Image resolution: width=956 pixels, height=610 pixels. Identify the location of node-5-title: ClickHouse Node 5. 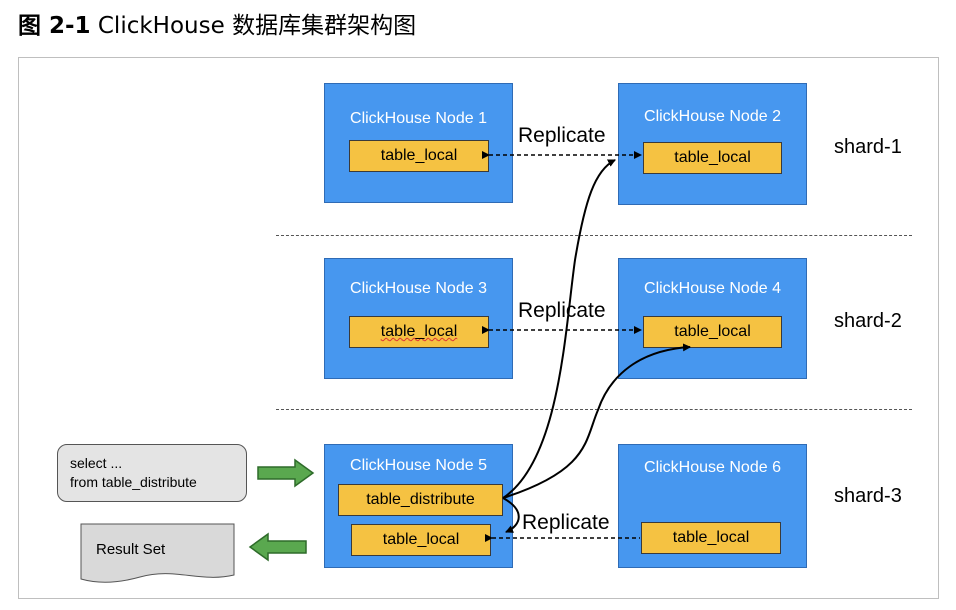
(418, 465).